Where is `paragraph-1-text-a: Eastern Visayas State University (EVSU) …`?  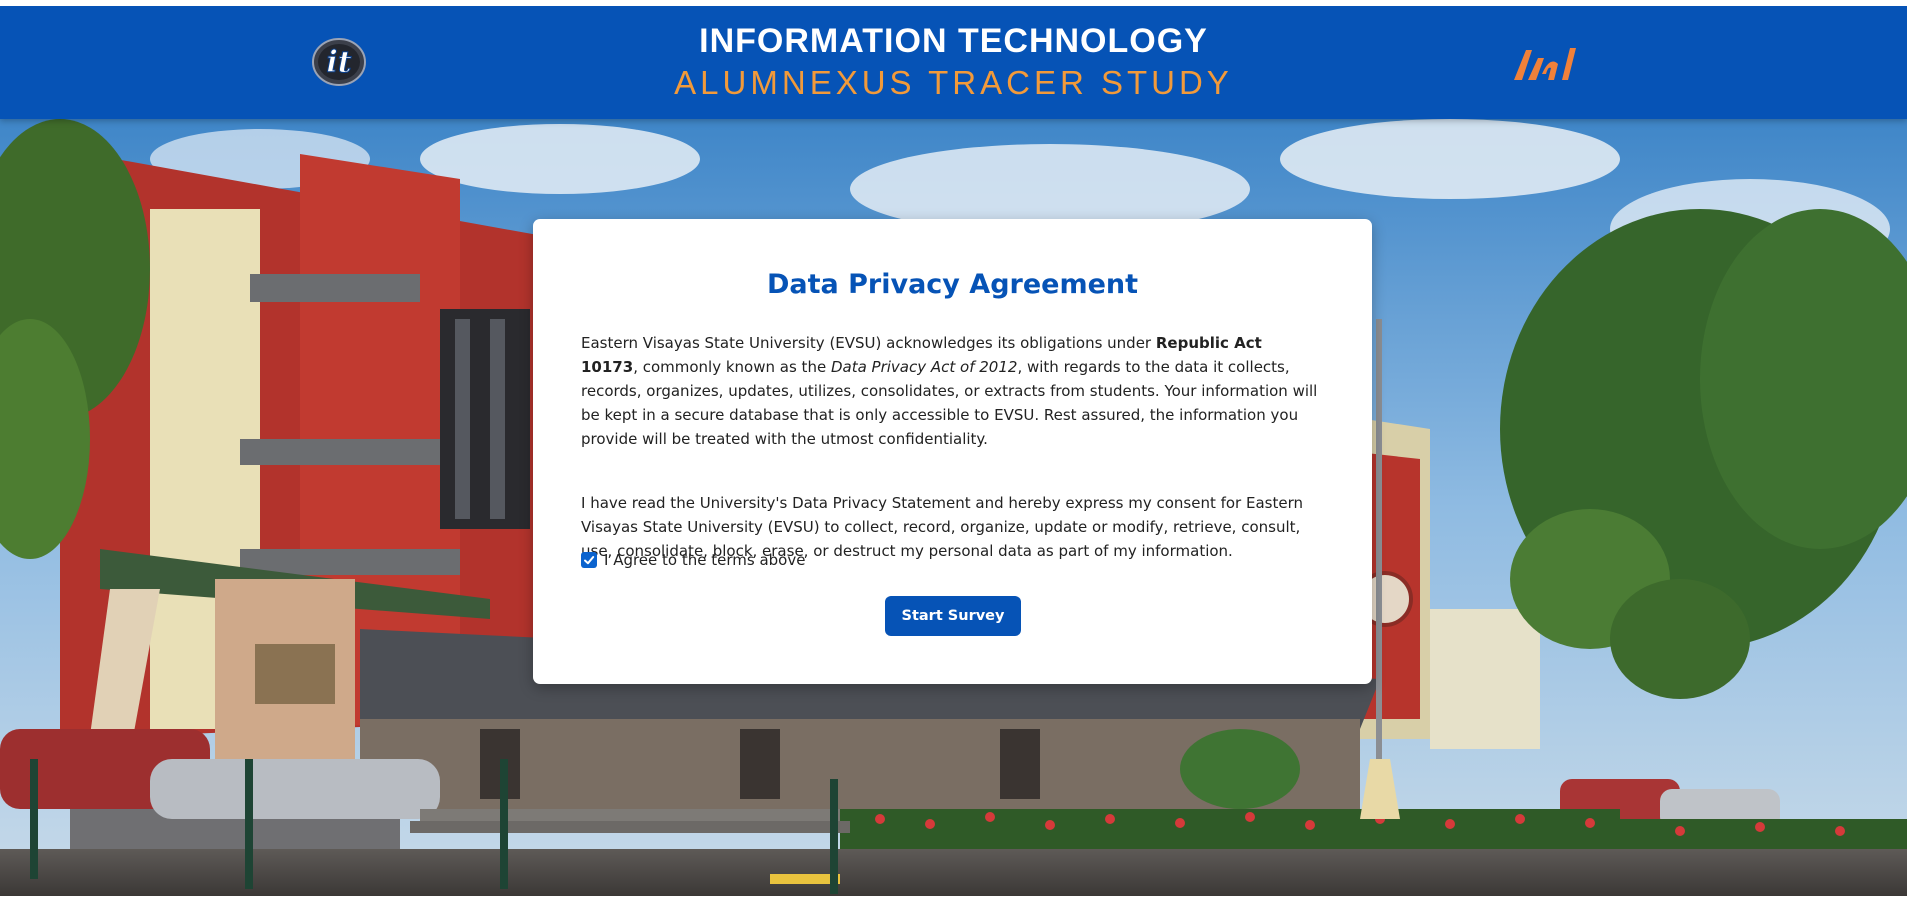 paragraph-1-text-a: Eastern Visayas State University (EVSU) … is located at coordinates (868, 343).